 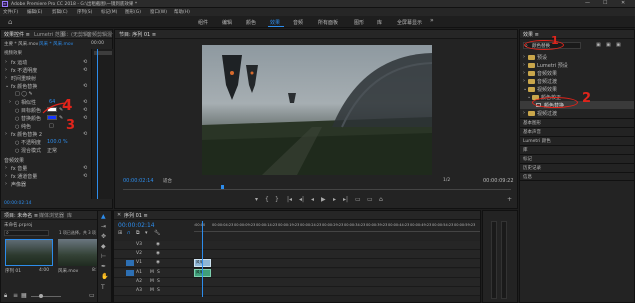 What do you see at coordinates (103, 288) in the screenshot?
I see `type-tool-icon: T` at bounding box center [103, 288].